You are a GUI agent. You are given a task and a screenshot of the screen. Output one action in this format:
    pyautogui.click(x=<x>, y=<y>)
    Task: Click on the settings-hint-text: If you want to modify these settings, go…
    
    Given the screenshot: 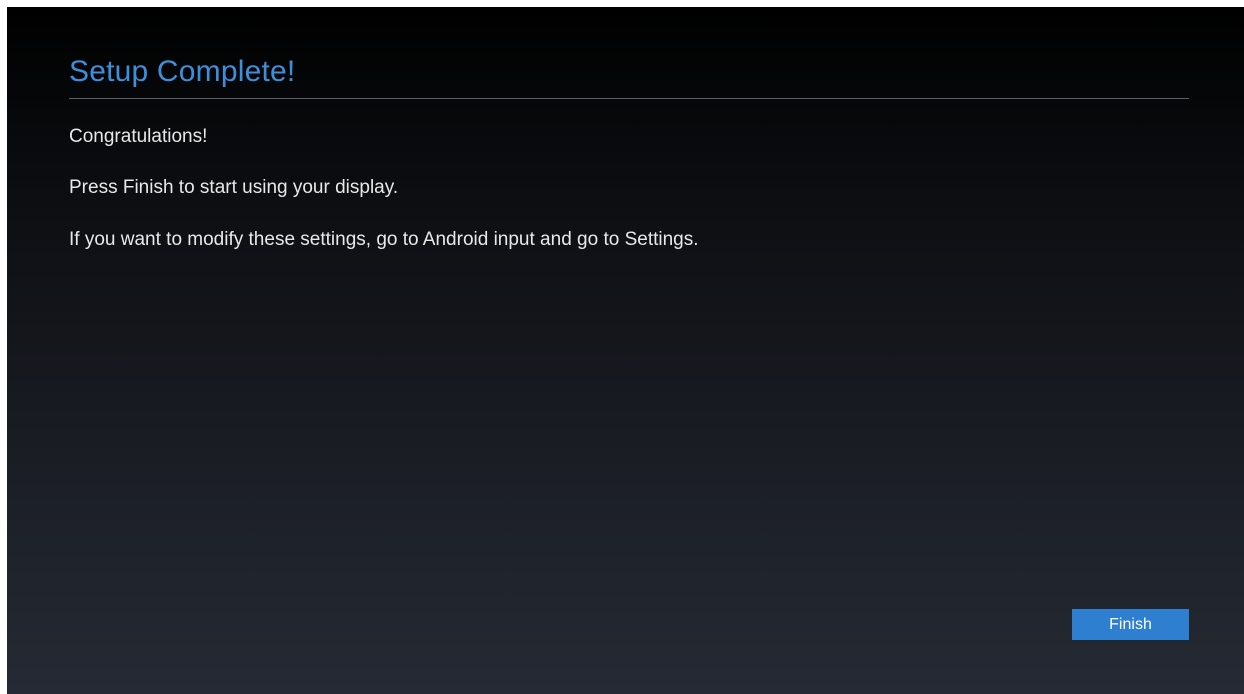 What is the action you would take?
    pyautogui.click(x=384, y=239)
    